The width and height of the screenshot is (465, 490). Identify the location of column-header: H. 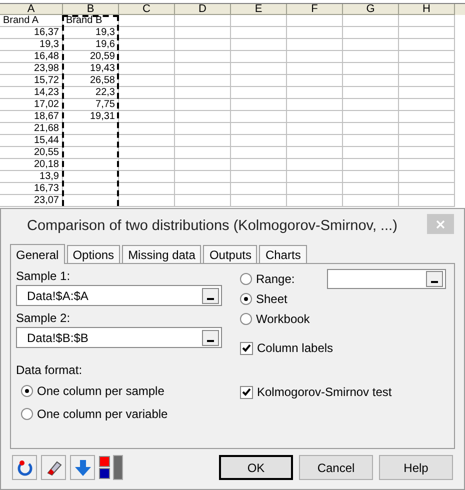
(427, 9).